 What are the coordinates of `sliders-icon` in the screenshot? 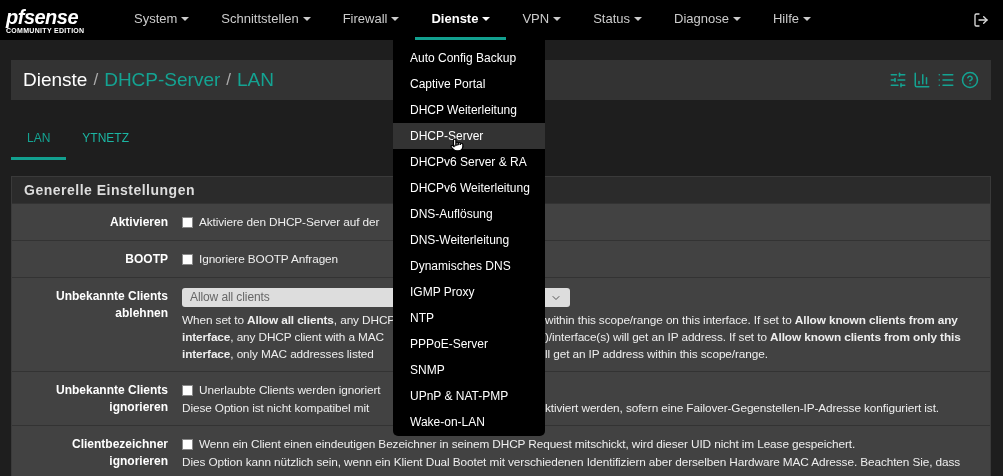 It's located at (898, 80).